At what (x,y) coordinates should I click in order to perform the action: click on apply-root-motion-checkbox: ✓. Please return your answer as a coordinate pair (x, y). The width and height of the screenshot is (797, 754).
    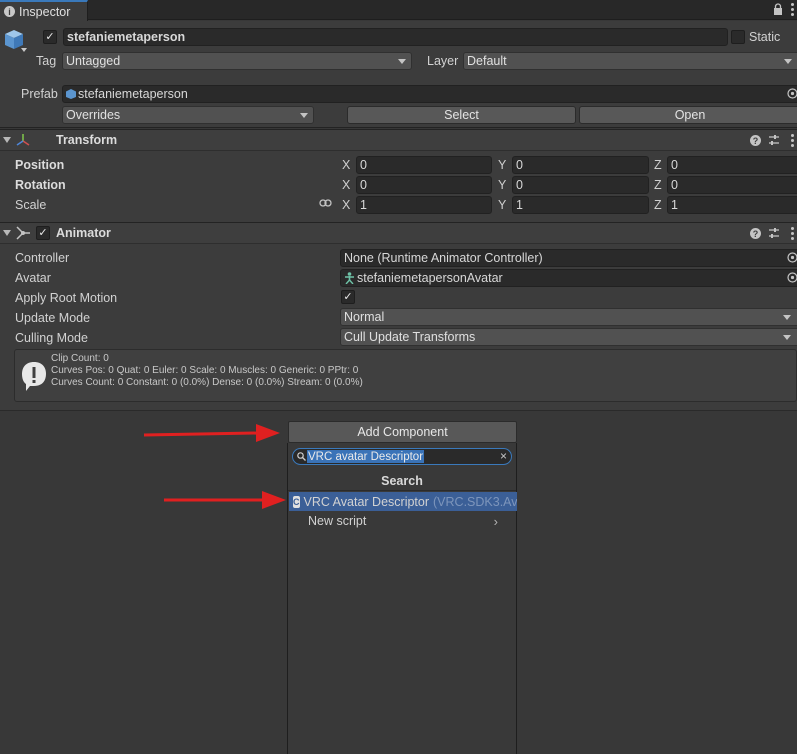
    Looking at the image, I should click on (348, 297).